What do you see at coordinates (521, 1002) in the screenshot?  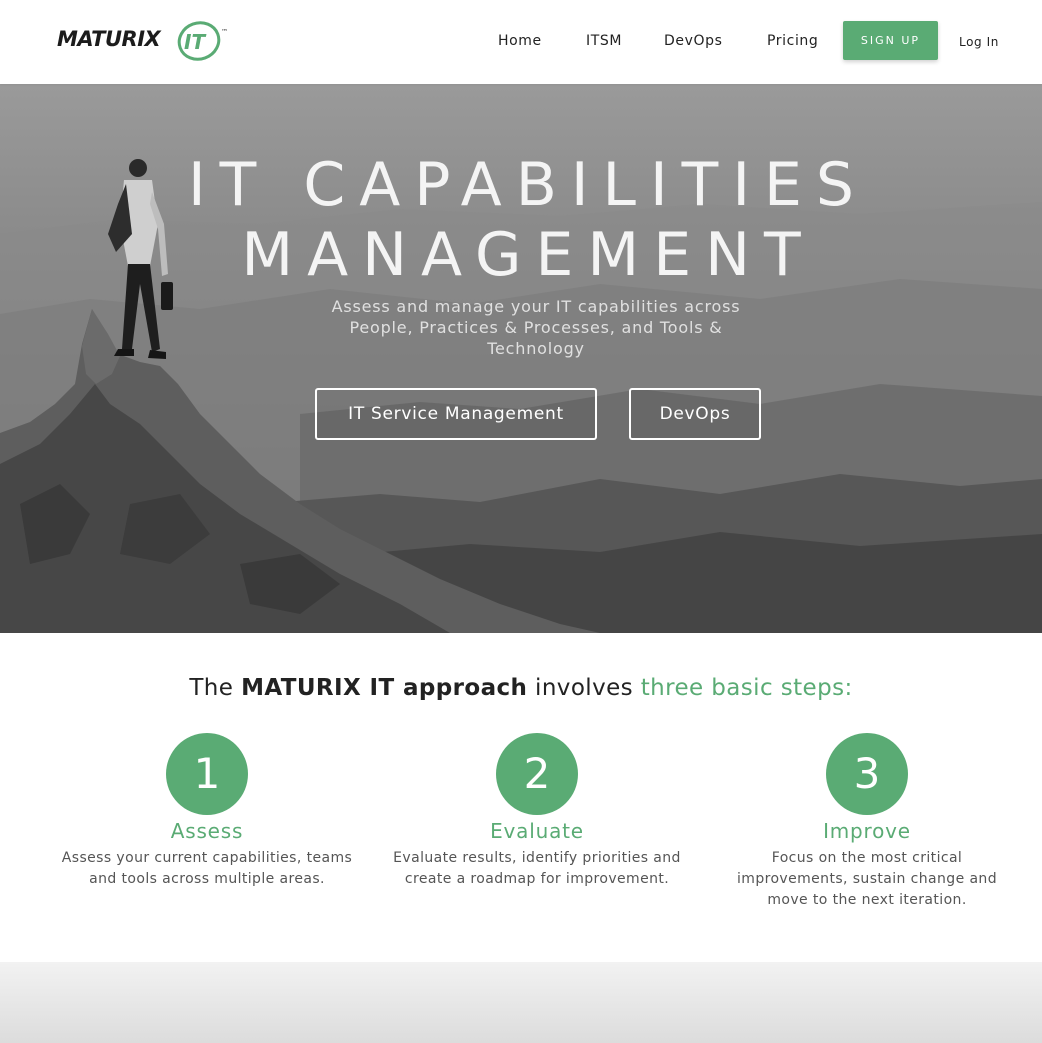 I see `next-section-band` at bounding box center [521, 1002].